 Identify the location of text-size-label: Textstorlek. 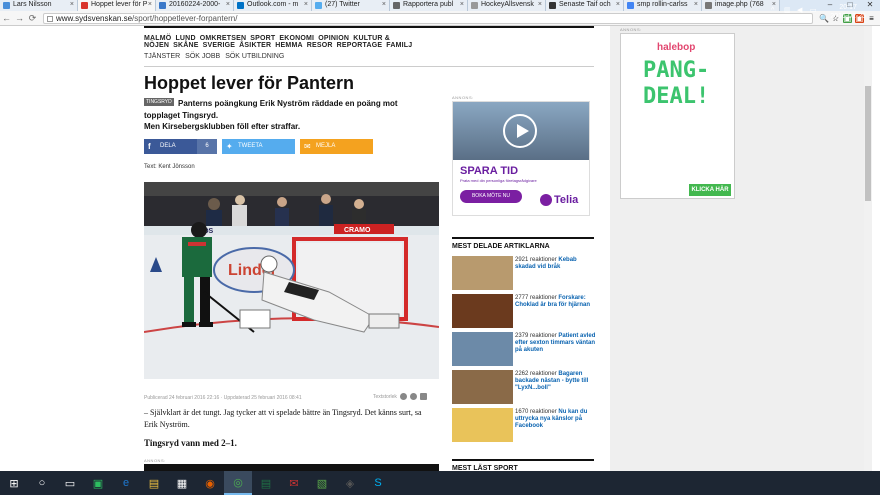
(385, 396).